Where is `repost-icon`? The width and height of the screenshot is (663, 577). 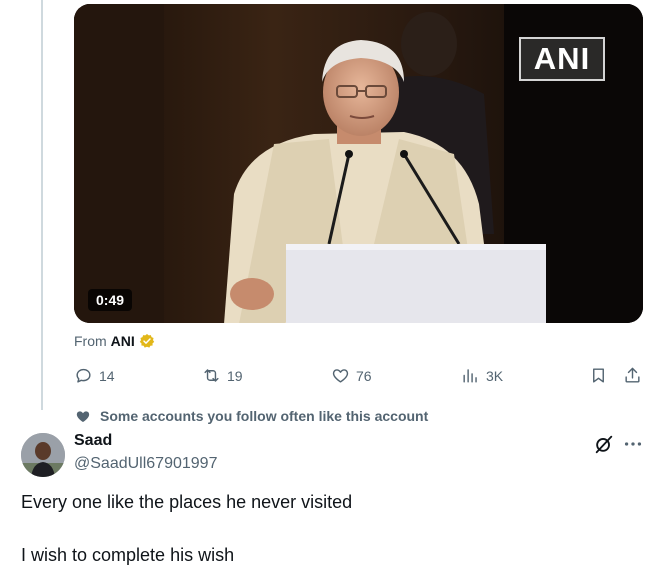
repost-icon is located at coordinates (211, 375).